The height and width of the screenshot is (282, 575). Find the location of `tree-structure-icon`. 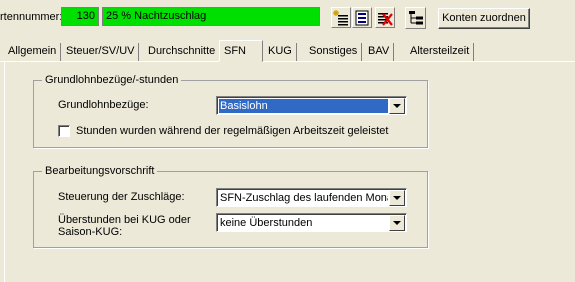

tree-structure-icon is located at coordinates (415, 18).